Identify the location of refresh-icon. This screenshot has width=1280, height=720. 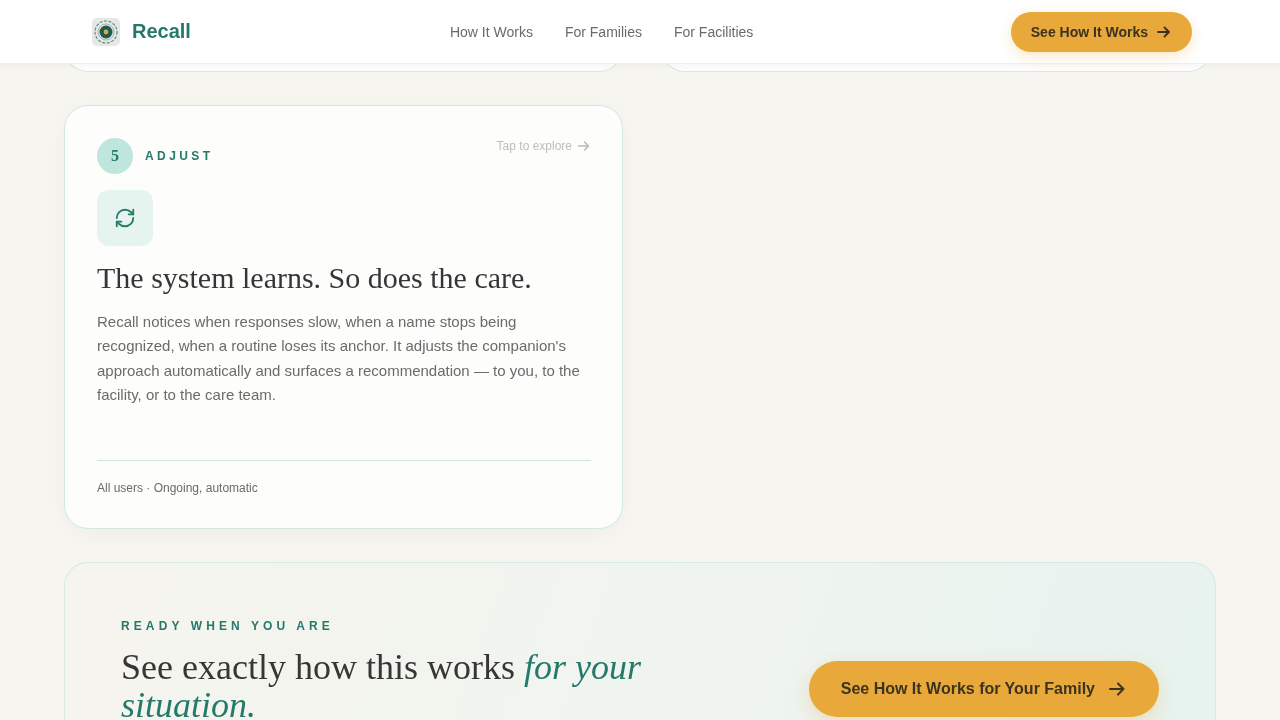
(125, 218).